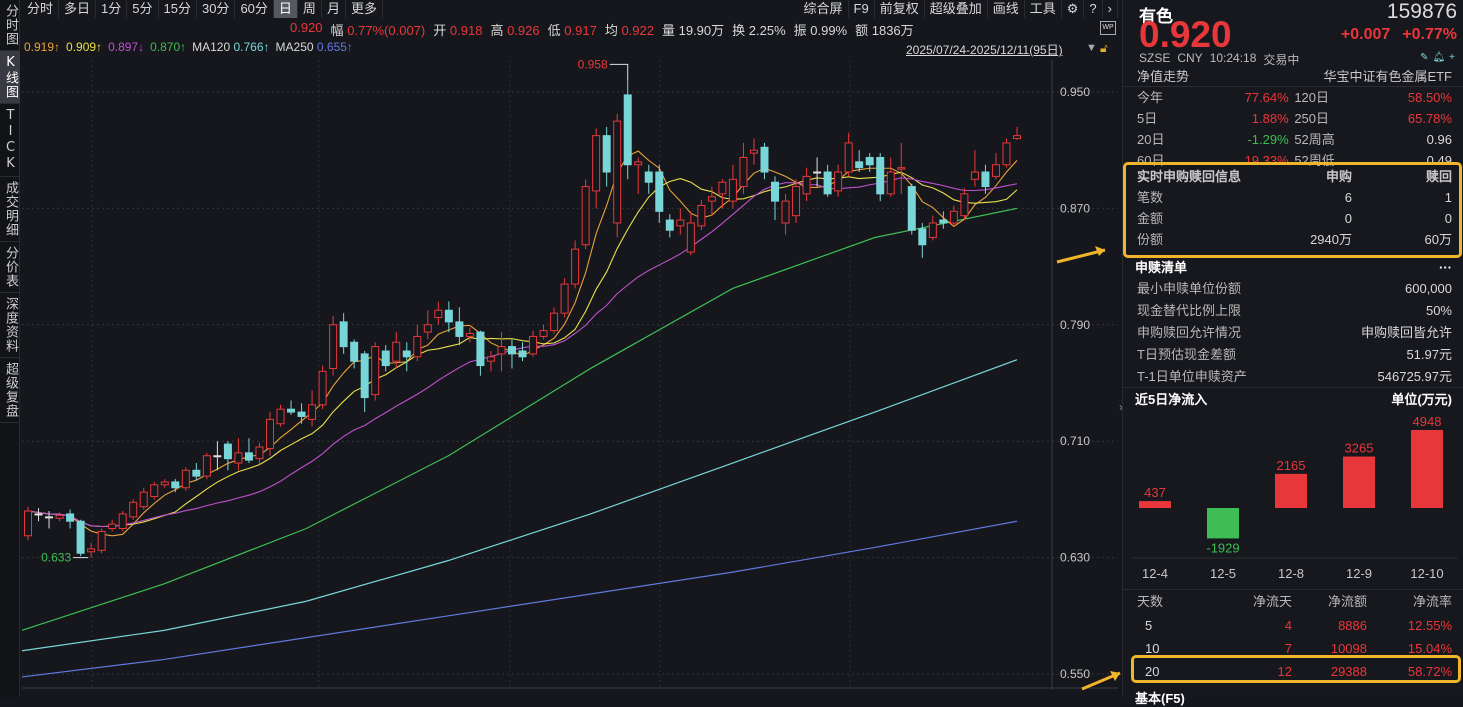  I want to click on chevron-right-icon: ›, so click(1110, 9).